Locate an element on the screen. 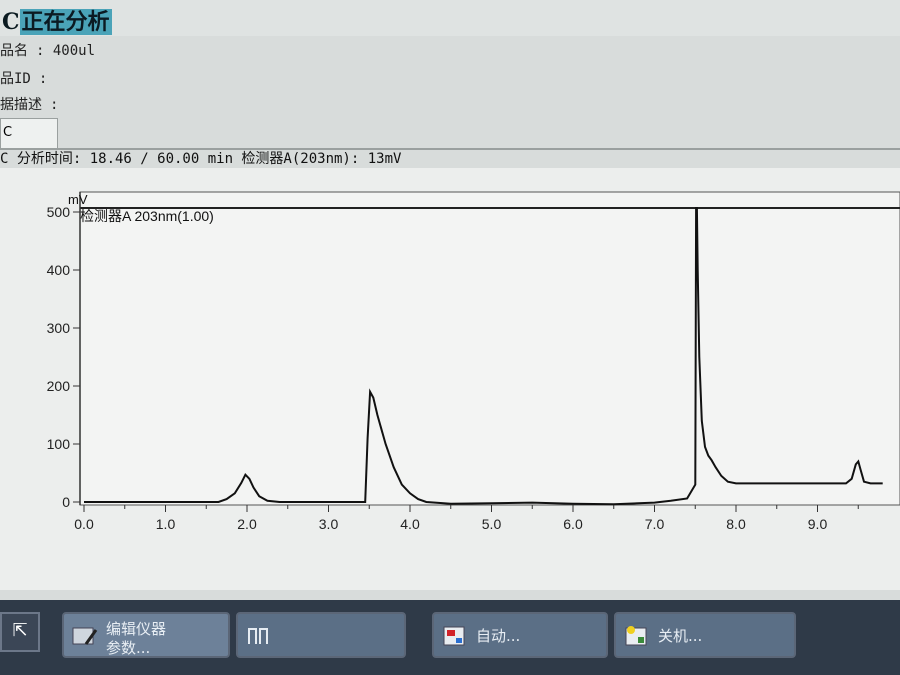 This screenshot has height=675, width=900. x-tick-label: 3.0 is located at coordinates (329, 524).